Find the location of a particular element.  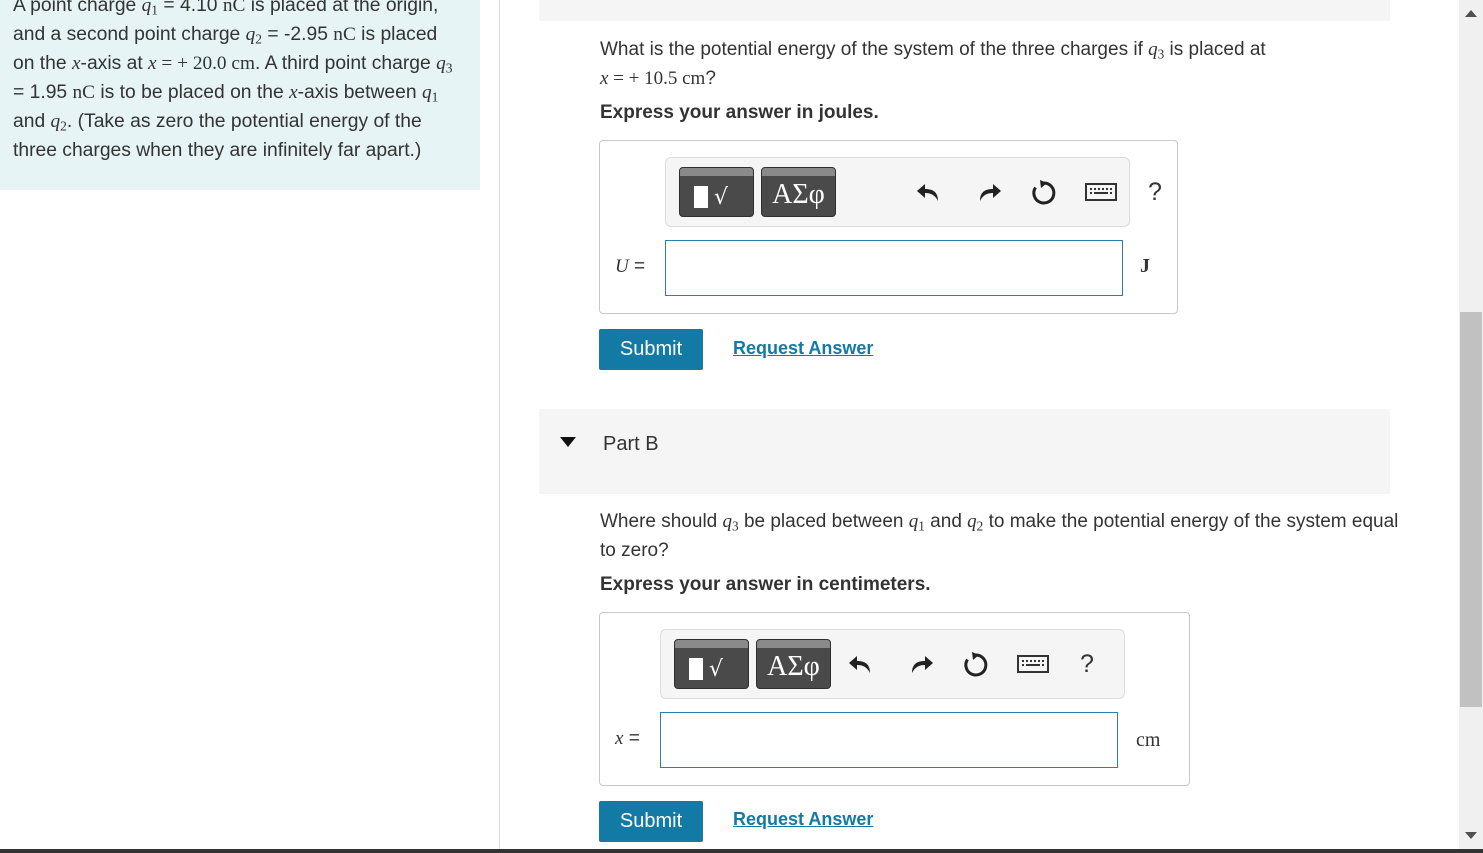

part-b-title: Part B is located at coordinates (631, 444).